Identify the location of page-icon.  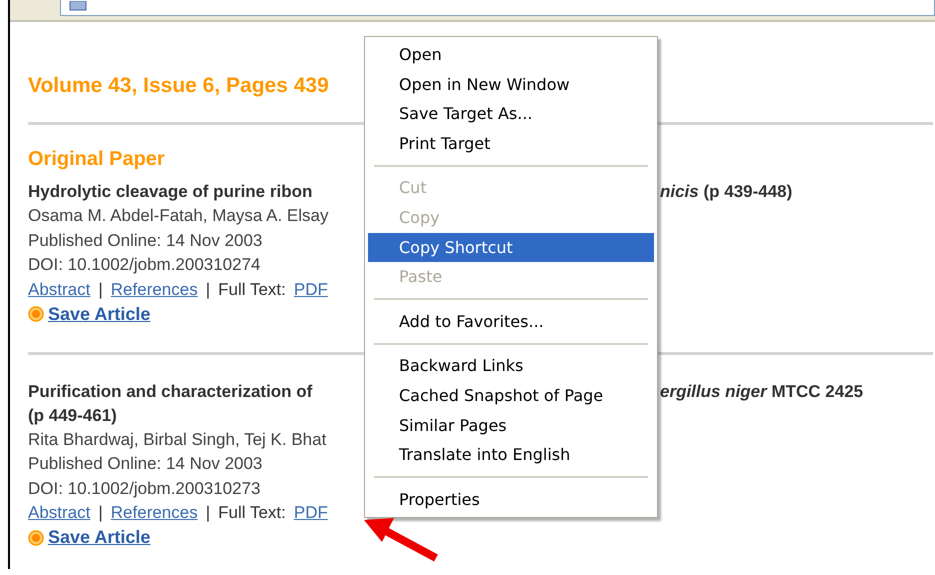
(78, 5).